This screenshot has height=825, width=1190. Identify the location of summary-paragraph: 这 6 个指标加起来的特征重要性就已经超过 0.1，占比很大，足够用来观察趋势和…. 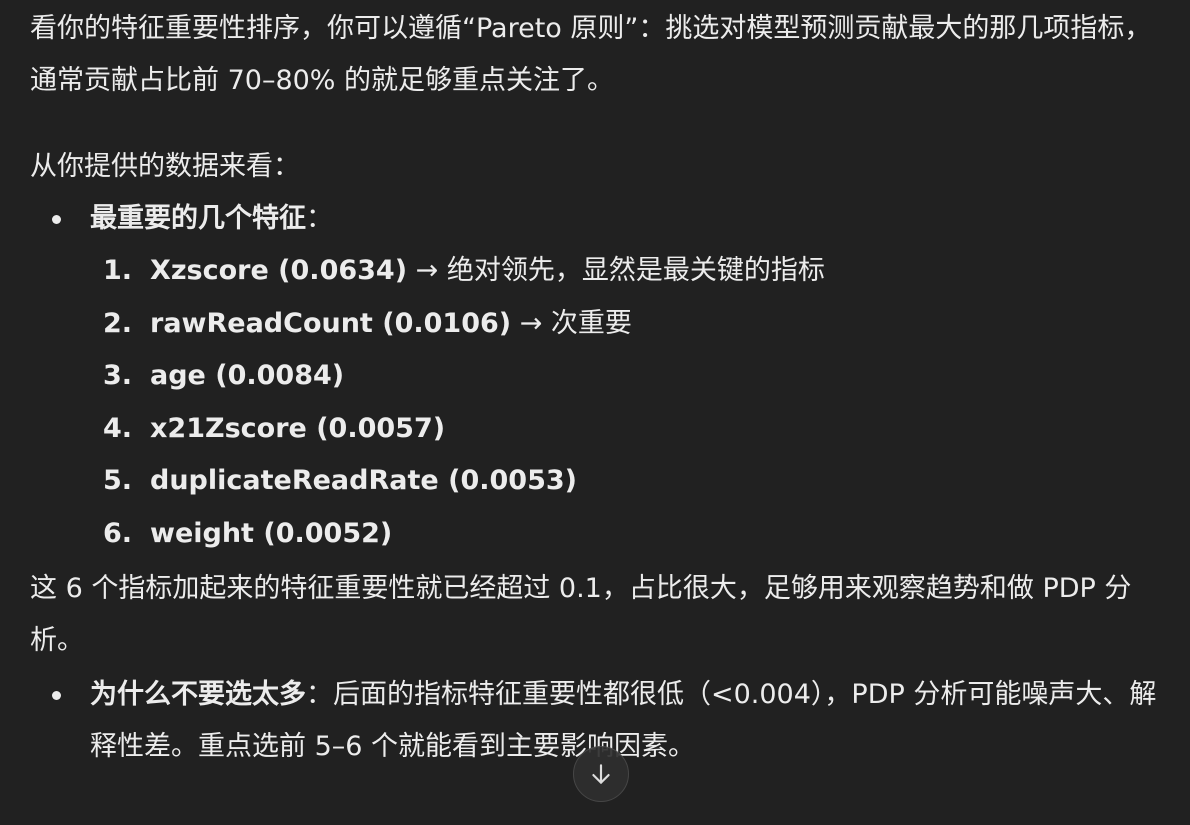
(581, 614).